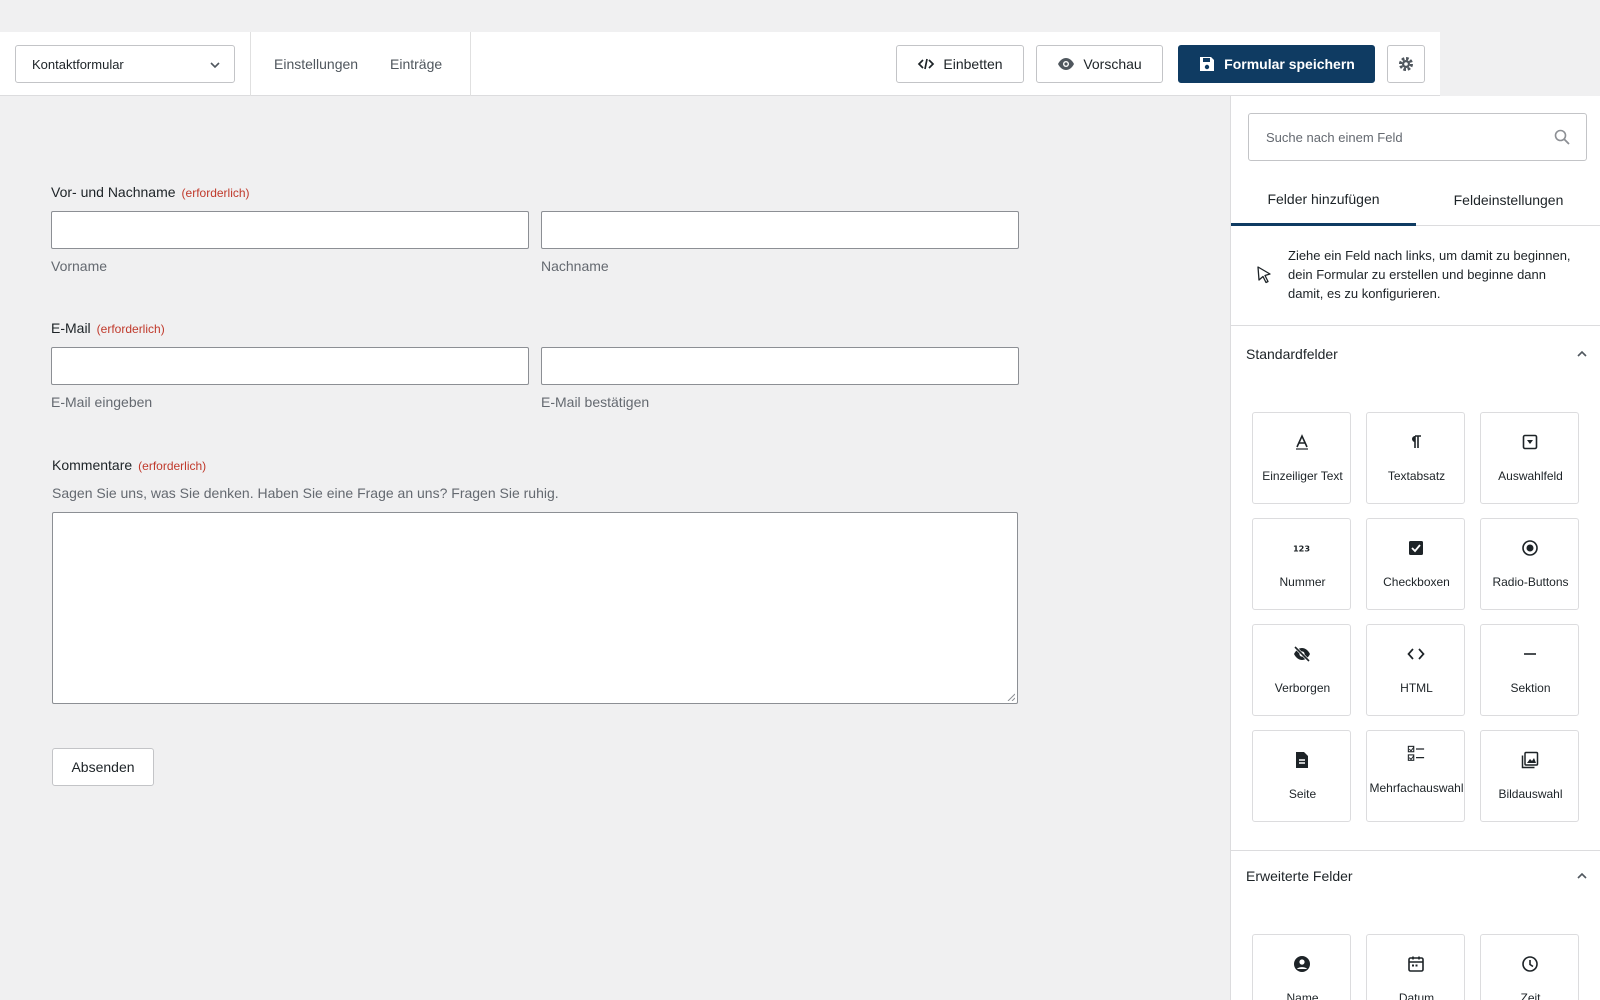  I want to click on chevron-down-icon, so click(215, 65).